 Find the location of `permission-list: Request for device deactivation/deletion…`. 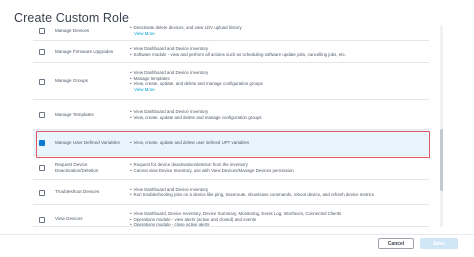

permission-list: Request for device deactivation/deletion… is located at coordinates (277, 167).